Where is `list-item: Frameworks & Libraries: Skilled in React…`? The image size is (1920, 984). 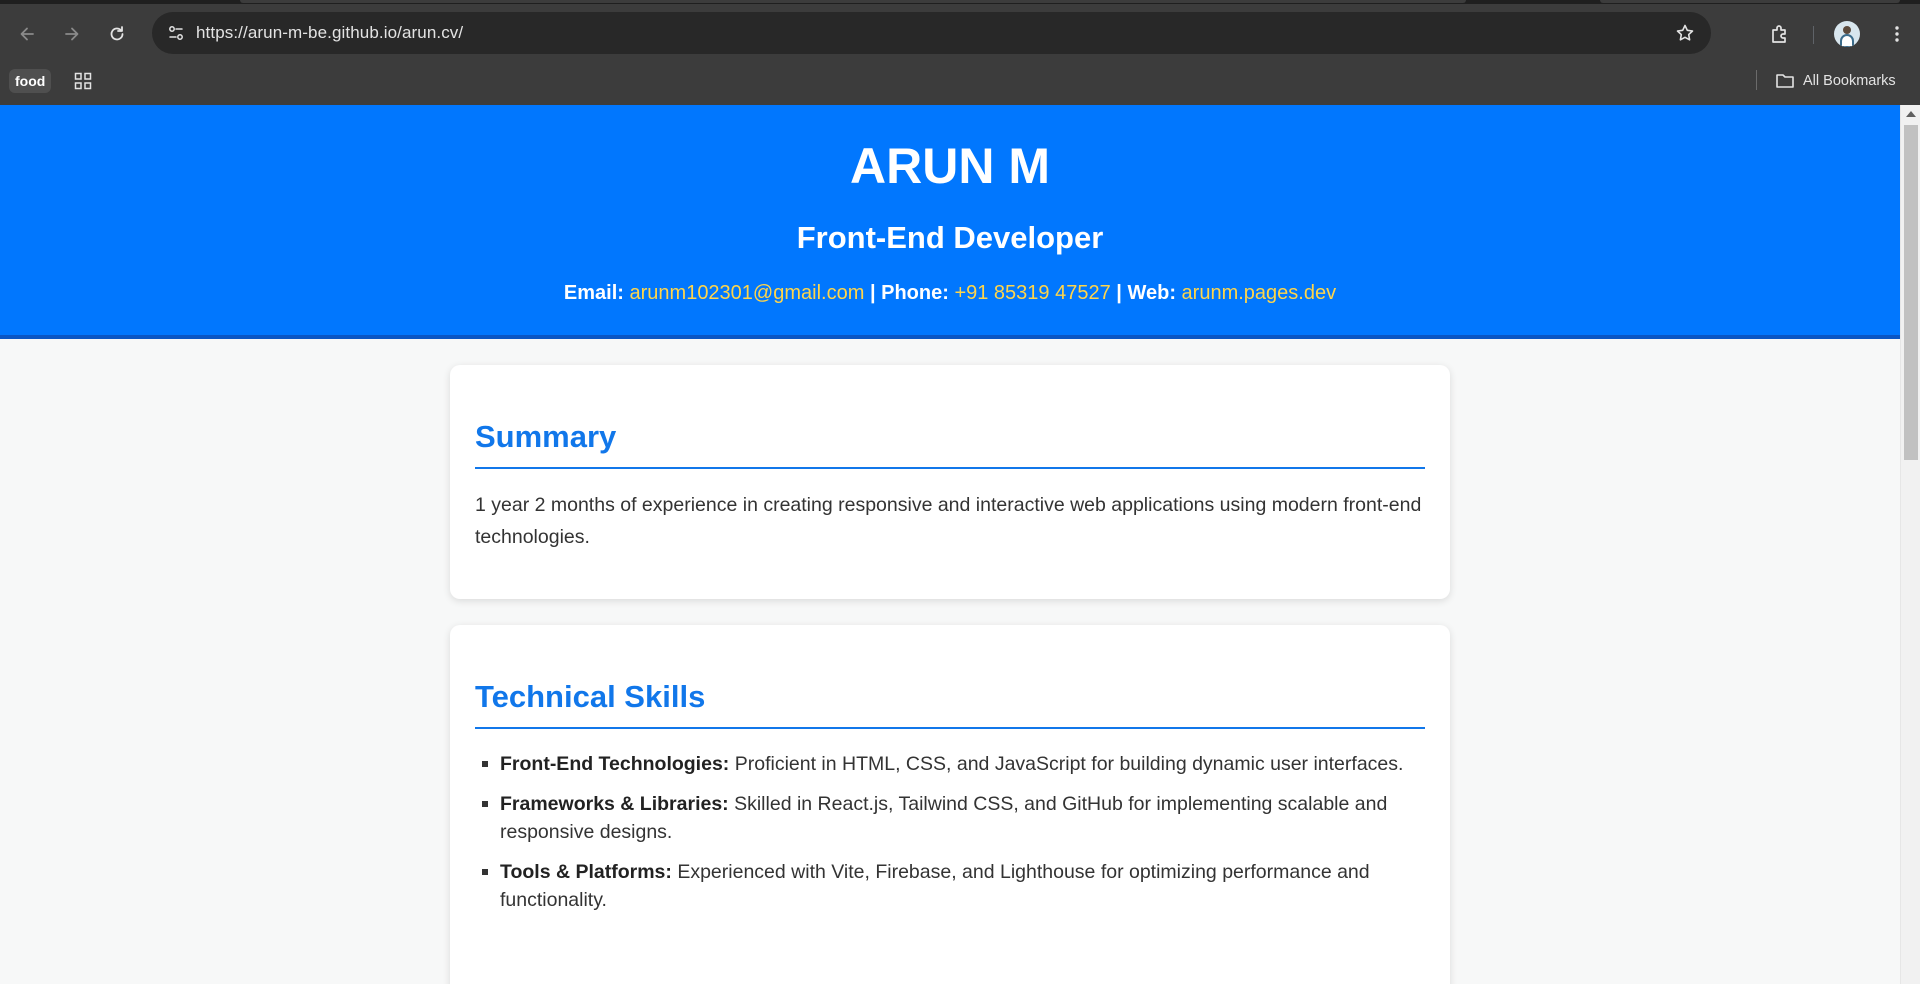 list-item: Frameworks & Libraries: Skilled in React… is located at coordinates (950, 818).